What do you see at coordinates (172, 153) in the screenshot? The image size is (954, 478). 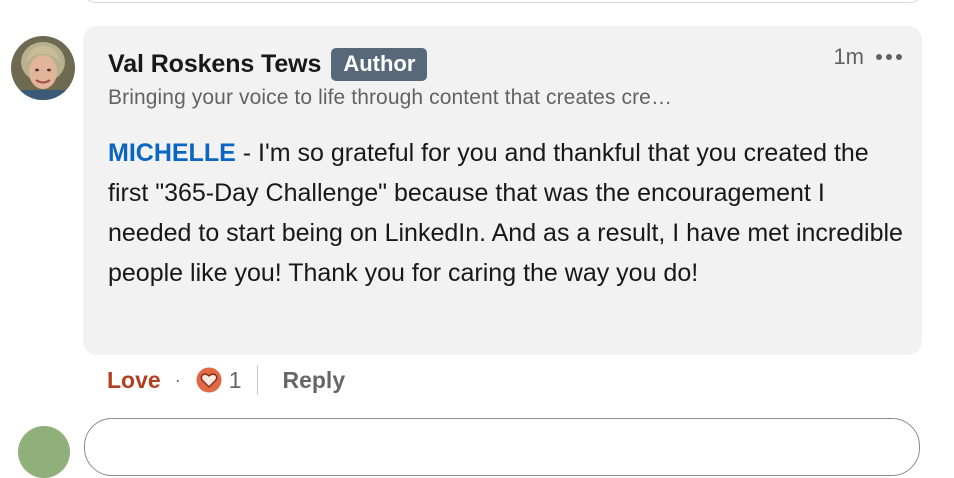 I see `mention-link: MICHELLE` at bounding box center [172, 153].